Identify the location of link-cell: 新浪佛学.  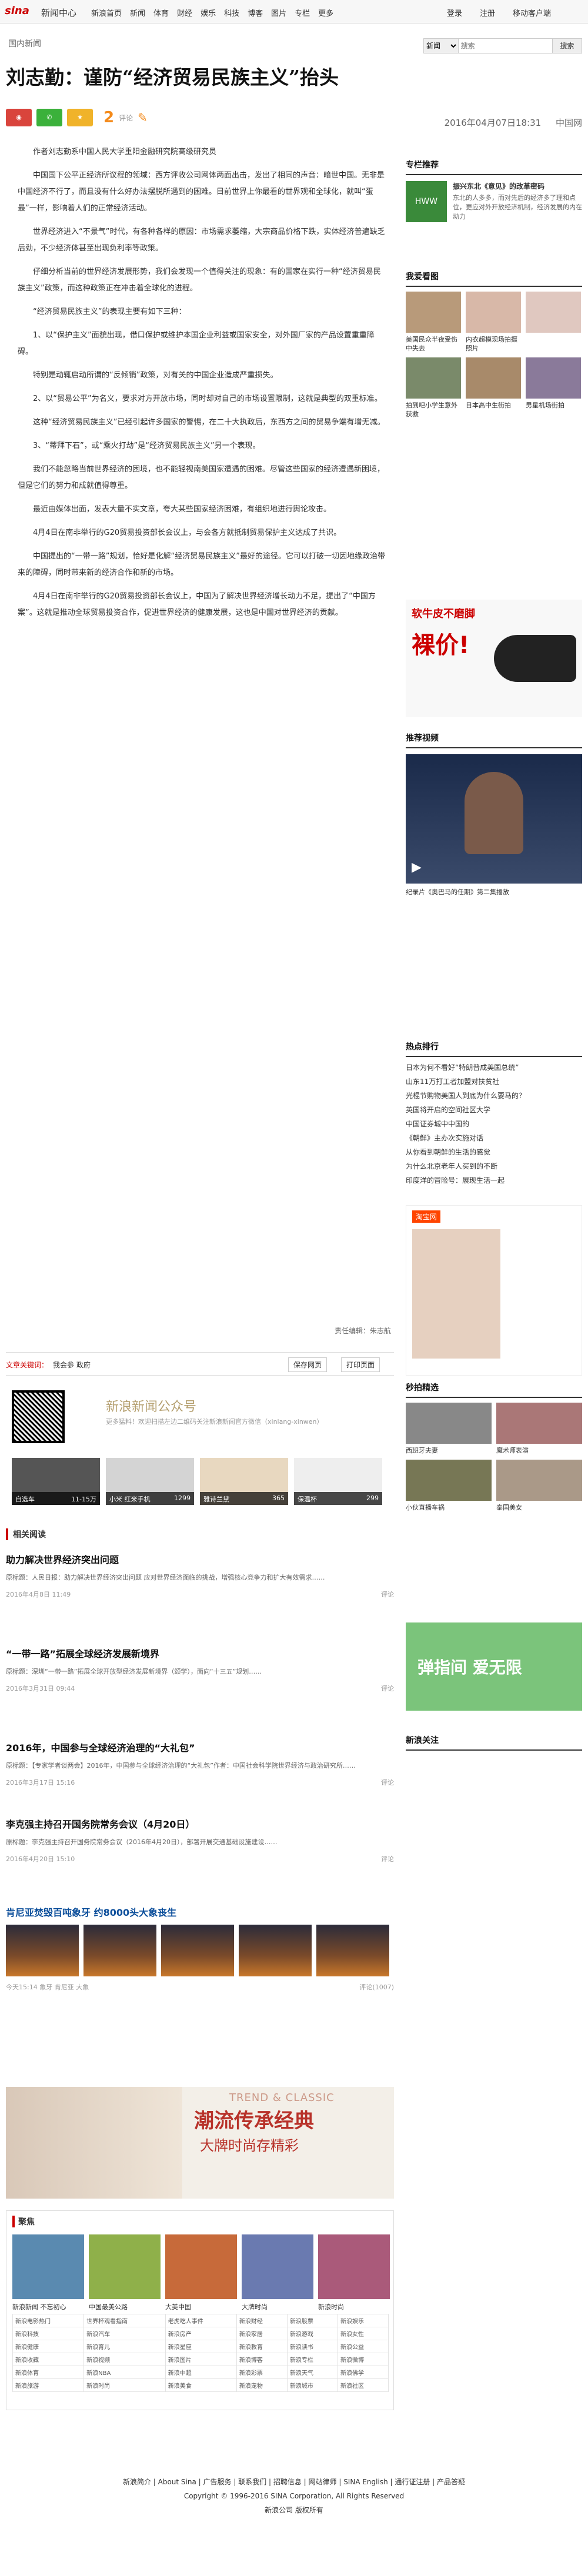
(363, 2372).